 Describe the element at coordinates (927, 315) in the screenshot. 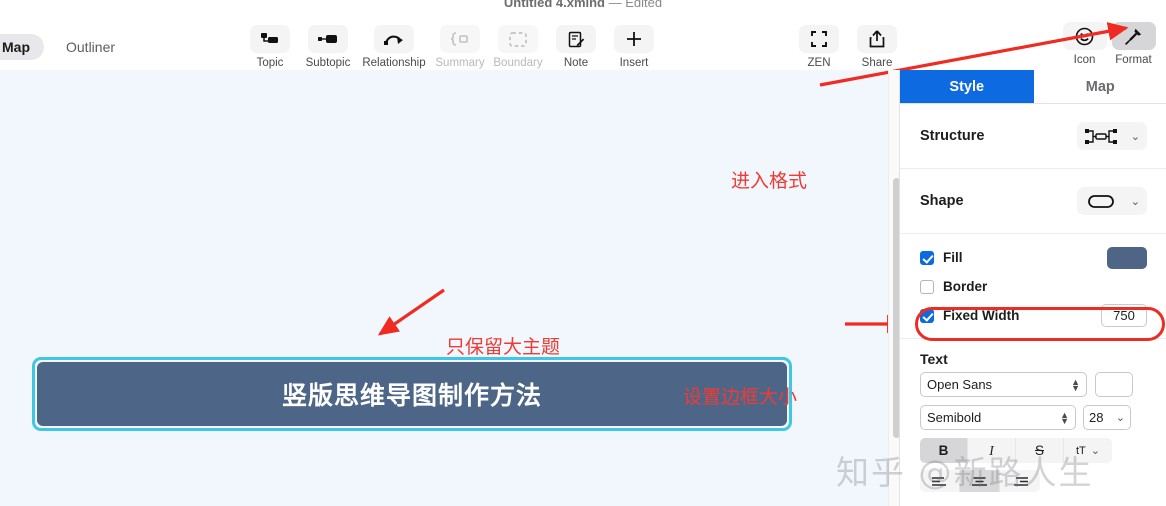

I see `fixed-width-checkbox` at that location.